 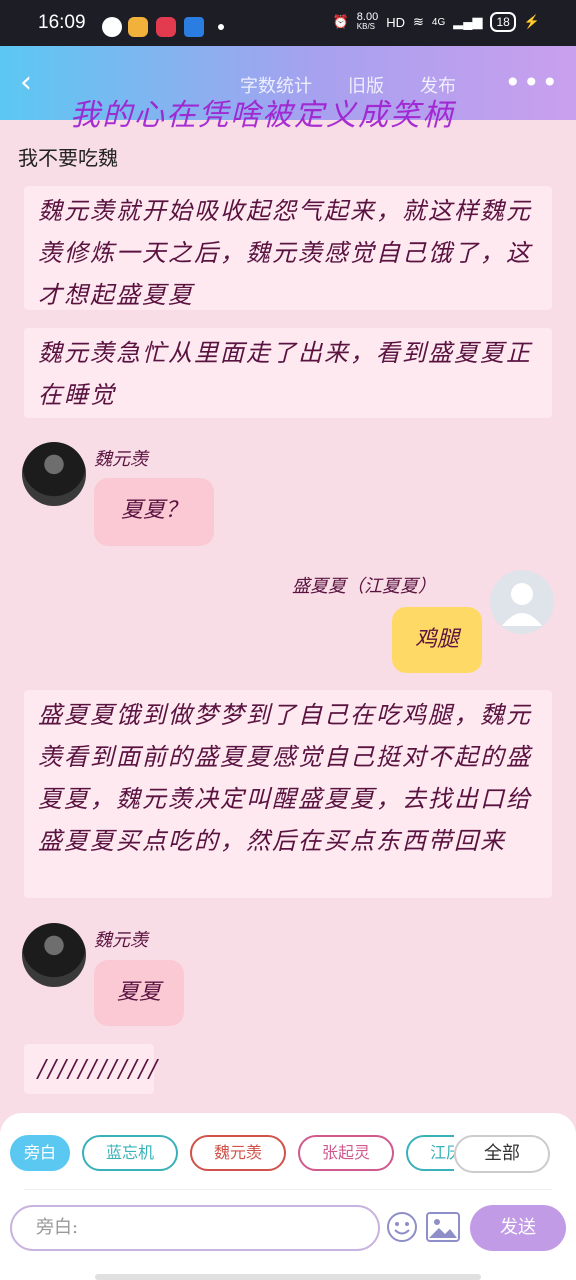 What do you see at coordinates (195, 1228) in the screenshot?
I see `message-input: 旁白:` at bounding box center [195, 1228].